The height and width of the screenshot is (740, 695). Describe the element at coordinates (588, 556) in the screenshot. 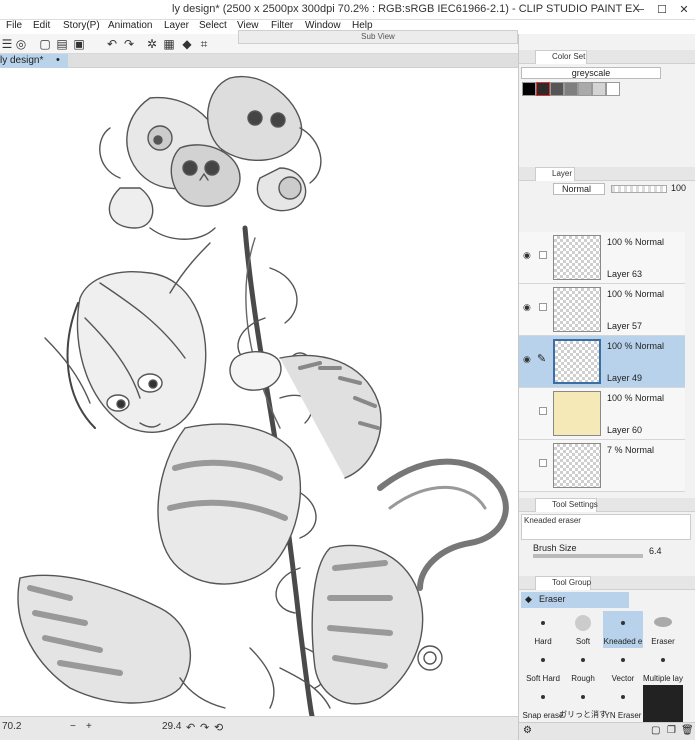

I see `brush-size-slider` at that location.